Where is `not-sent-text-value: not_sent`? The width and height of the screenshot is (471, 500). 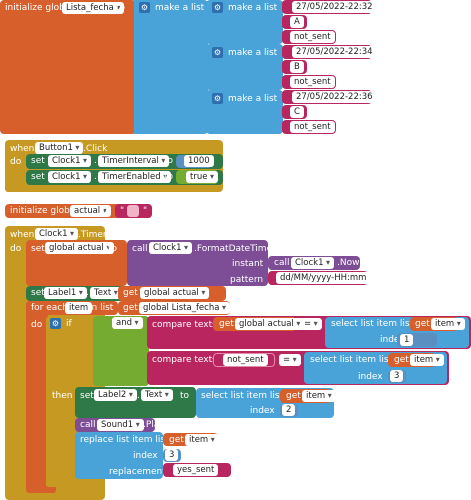
not-sent-text-value: not_sent is located at coordinates (245, 360).